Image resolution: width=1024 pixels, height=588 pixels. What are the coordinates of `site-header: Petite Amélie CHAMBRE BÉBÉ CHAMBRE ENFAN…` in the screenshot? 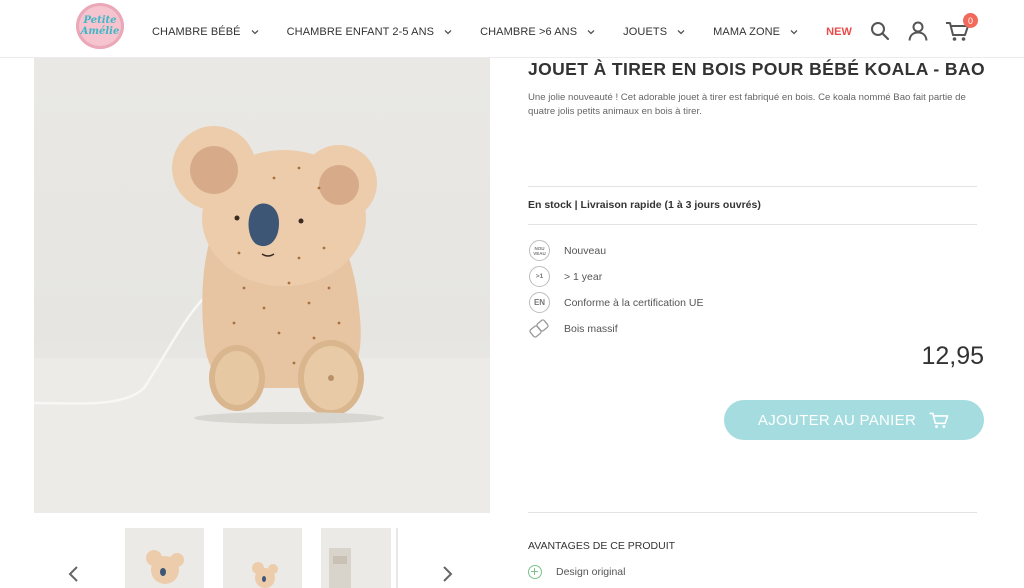 It's located at (512, 29).